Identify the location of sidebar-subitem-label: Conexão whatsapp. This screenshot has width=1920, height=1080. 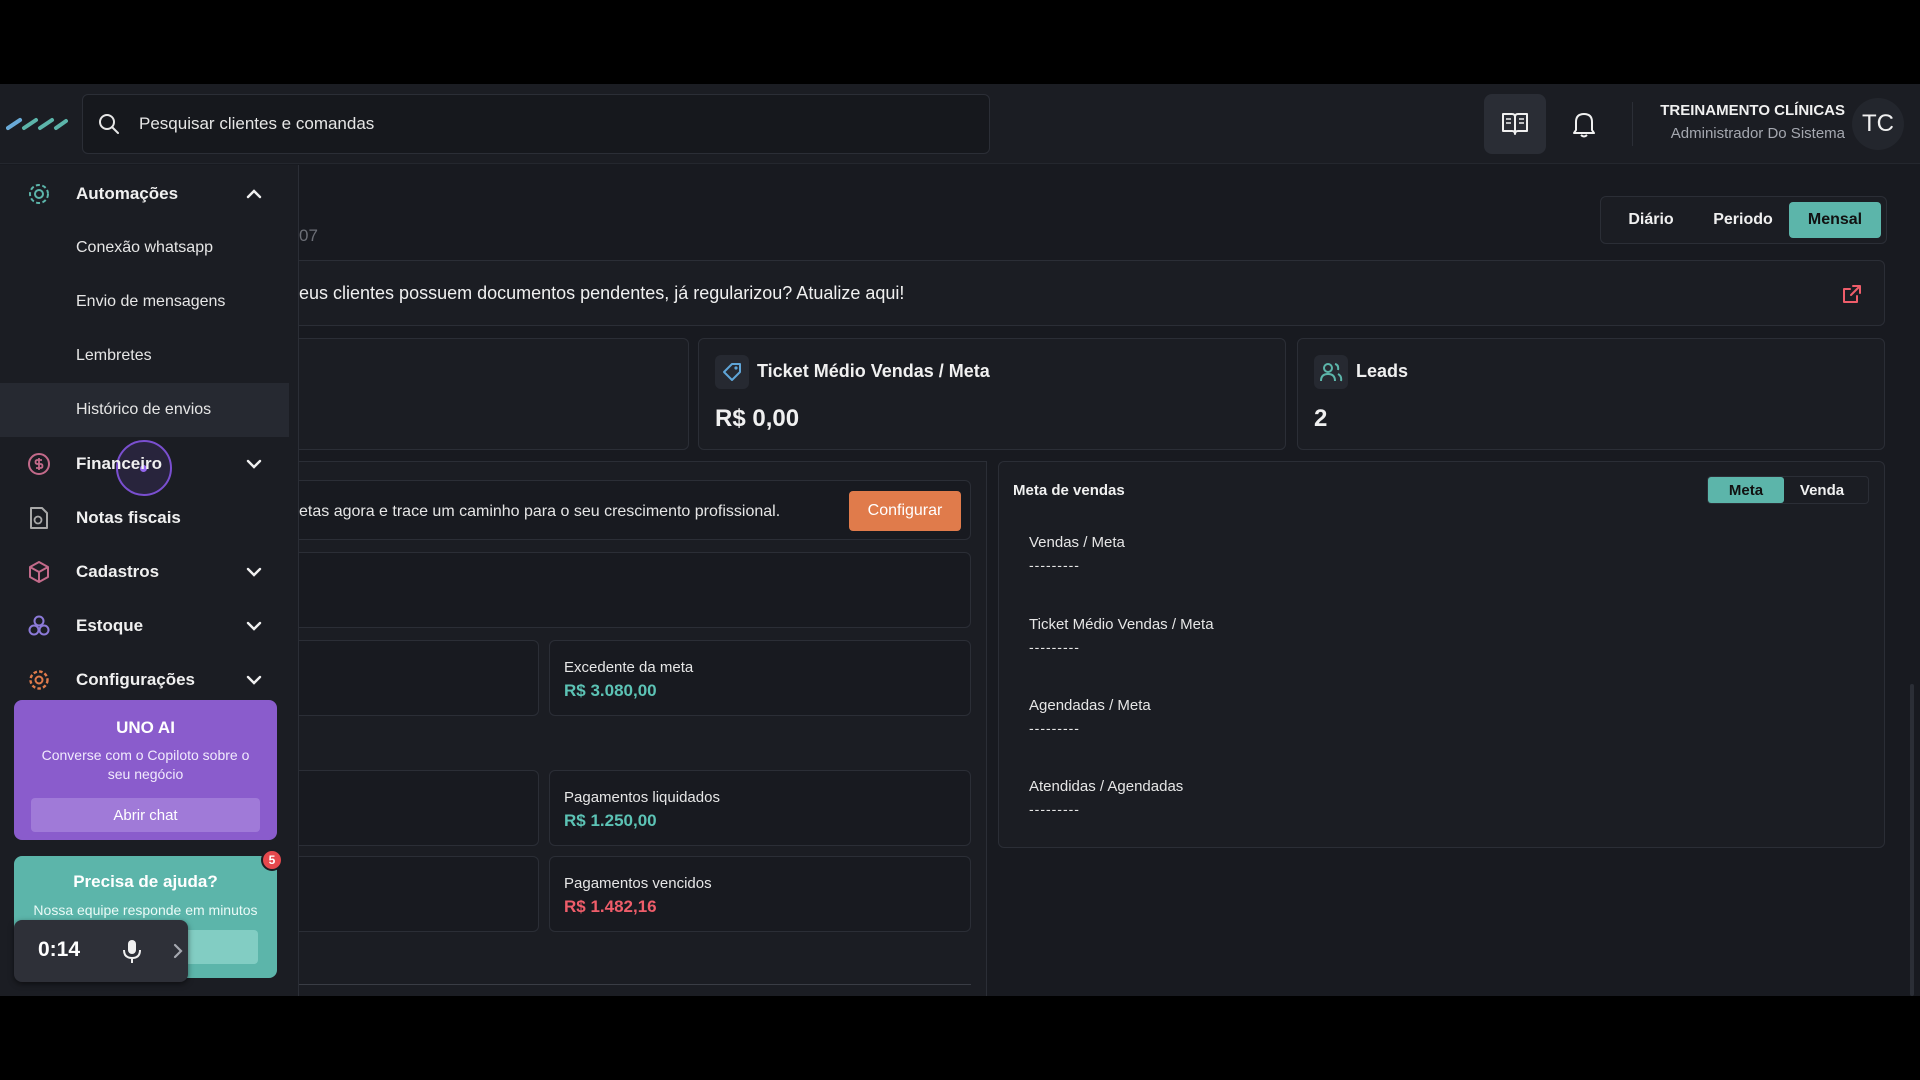
(144, 247).